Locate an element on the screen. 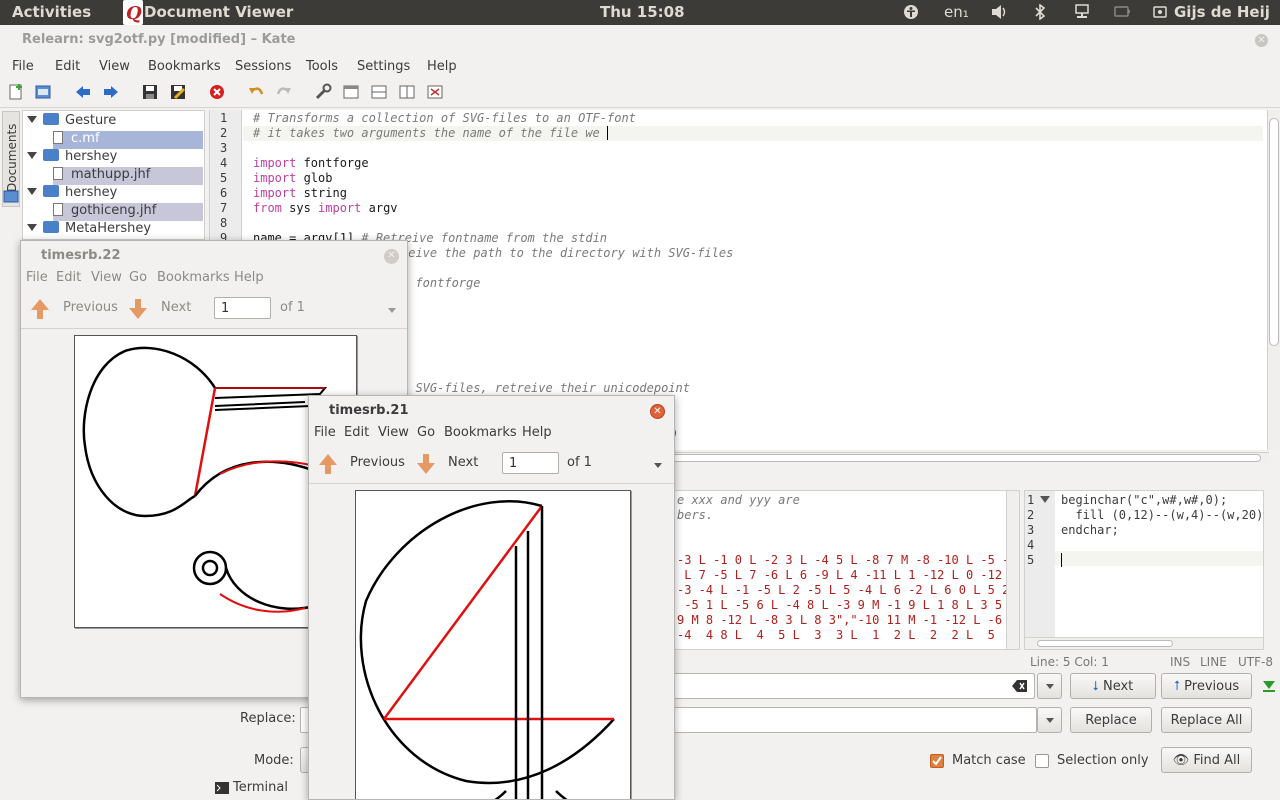  replace-button: Replace is located at coordinates (1111, 720).